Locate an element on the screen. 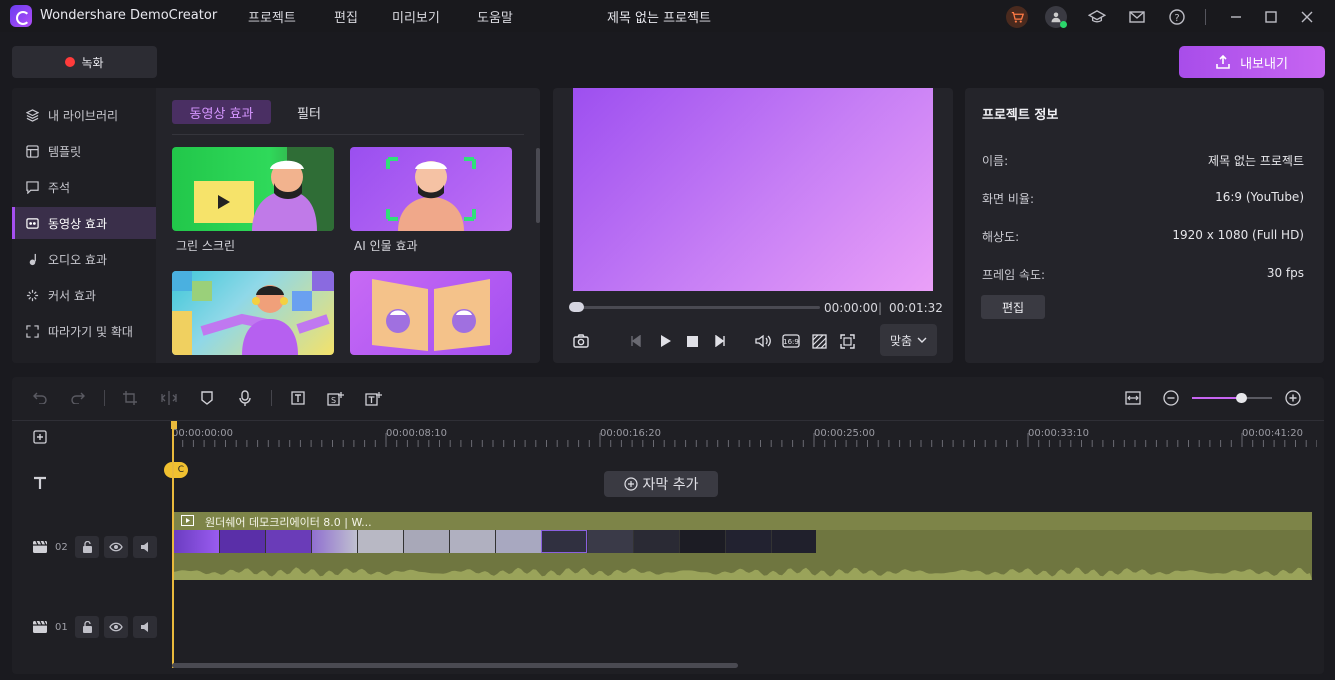 The width and height of the screenshot is (1335, 680). zoom-out-icon is located at coordinates (1171, 398).